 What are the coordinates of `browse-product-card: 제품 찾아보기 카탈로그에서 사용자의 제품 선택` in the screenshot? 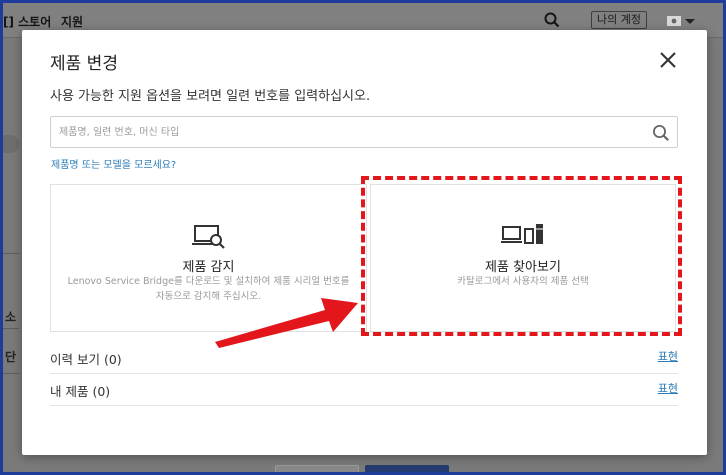 It's located at (523, 258).